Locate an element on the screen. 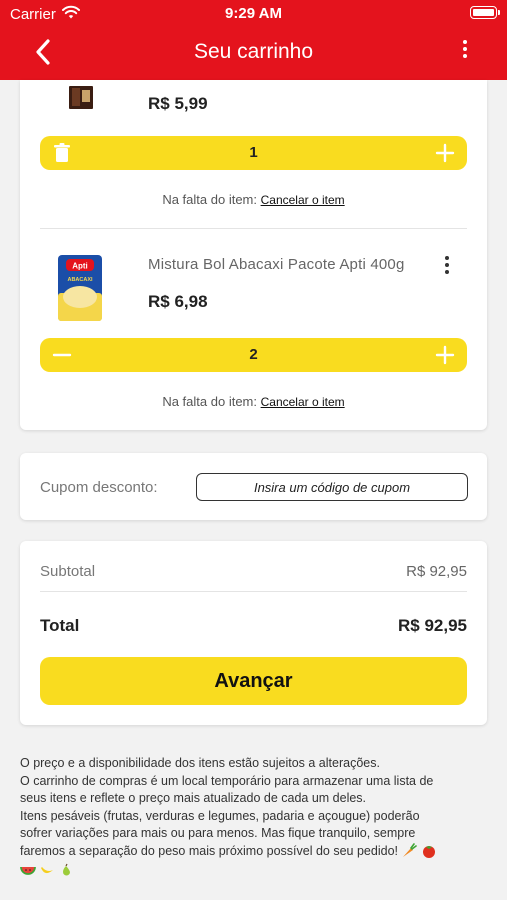 This screenshot has height=900, width=507. quantity-value: 1 is located at coordinates (253, 152).